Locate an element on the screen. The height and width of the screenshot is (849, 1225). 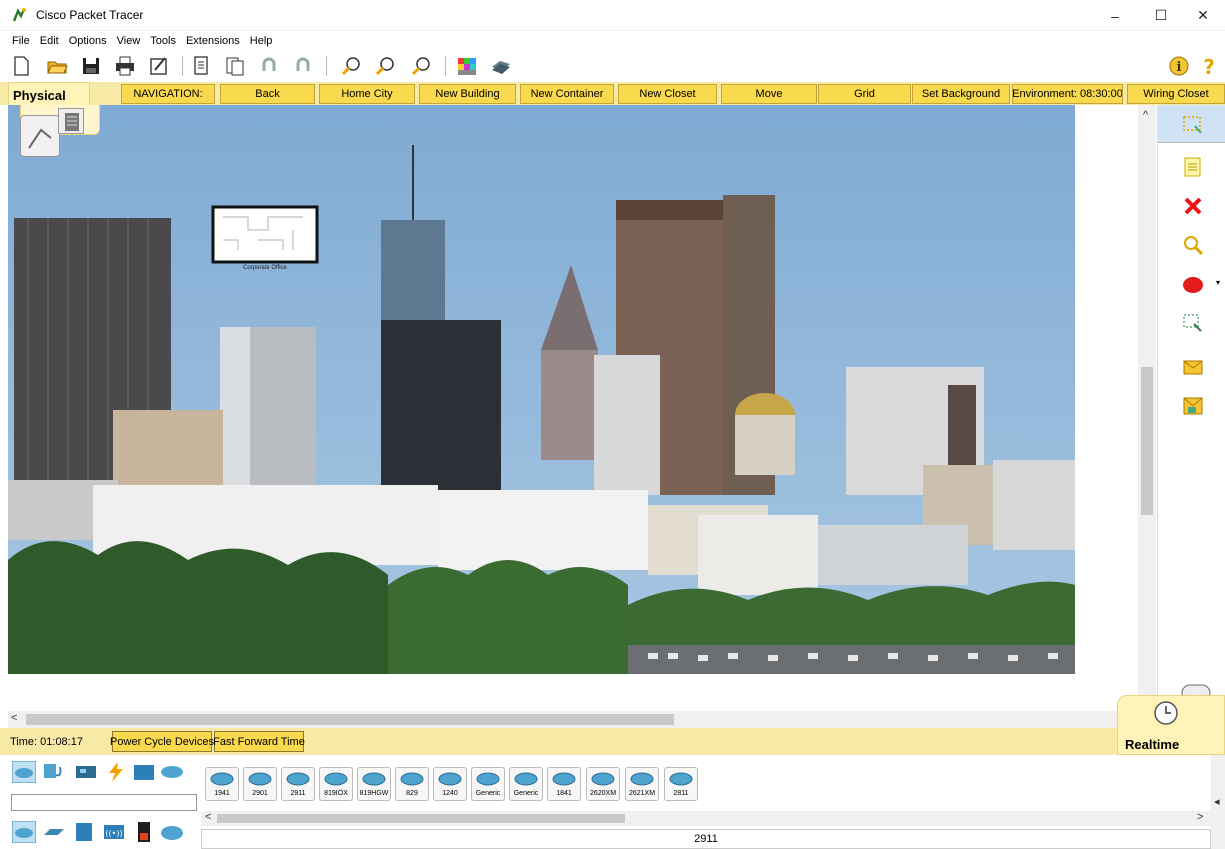
routers-icon is located at coordinates (24, 832).